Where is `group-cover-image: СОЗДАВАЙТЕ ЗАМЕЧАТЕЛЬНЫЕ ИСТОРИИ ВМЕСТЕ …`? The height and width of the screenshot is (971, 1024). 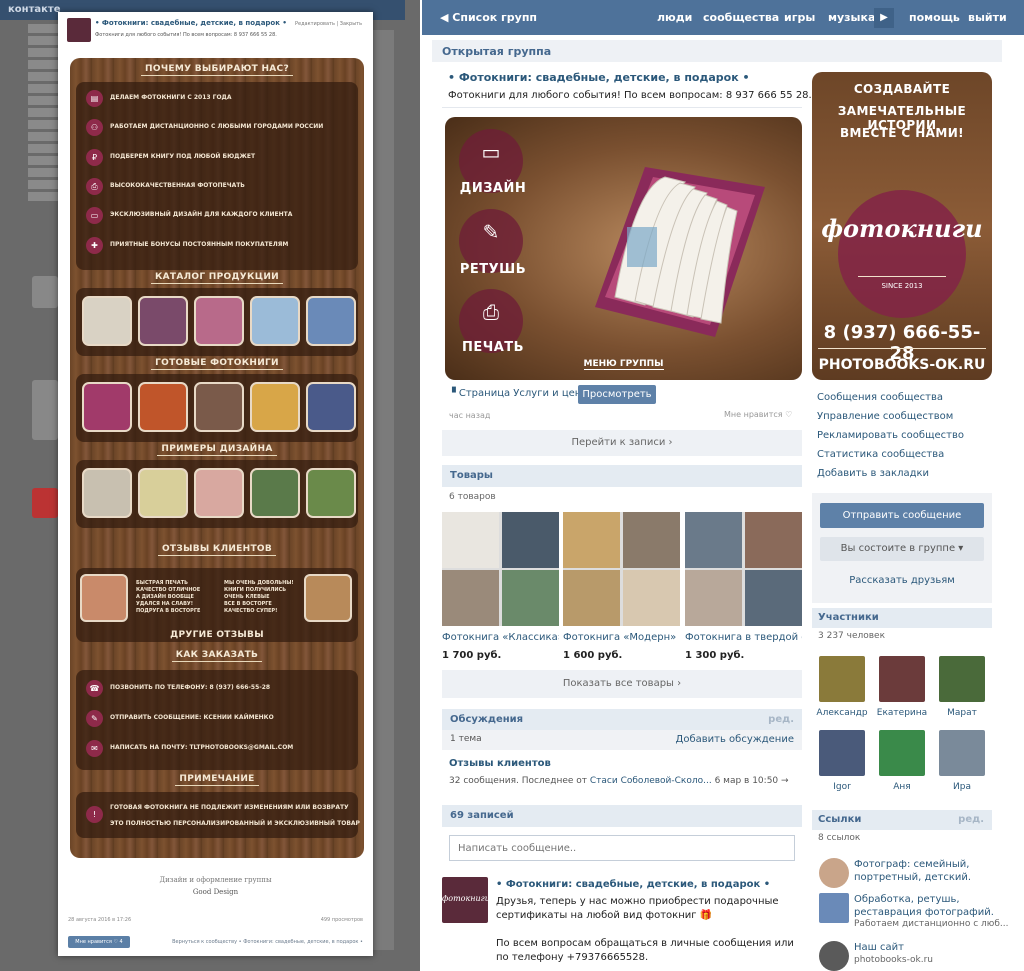
group-cover-image: СОЗДАВАЙТЕ ЗАМЕЧАТЕЛЬНЫЕ ИСТОРИИ ВМЕСТЕ … is located at coordinates (902, 226).